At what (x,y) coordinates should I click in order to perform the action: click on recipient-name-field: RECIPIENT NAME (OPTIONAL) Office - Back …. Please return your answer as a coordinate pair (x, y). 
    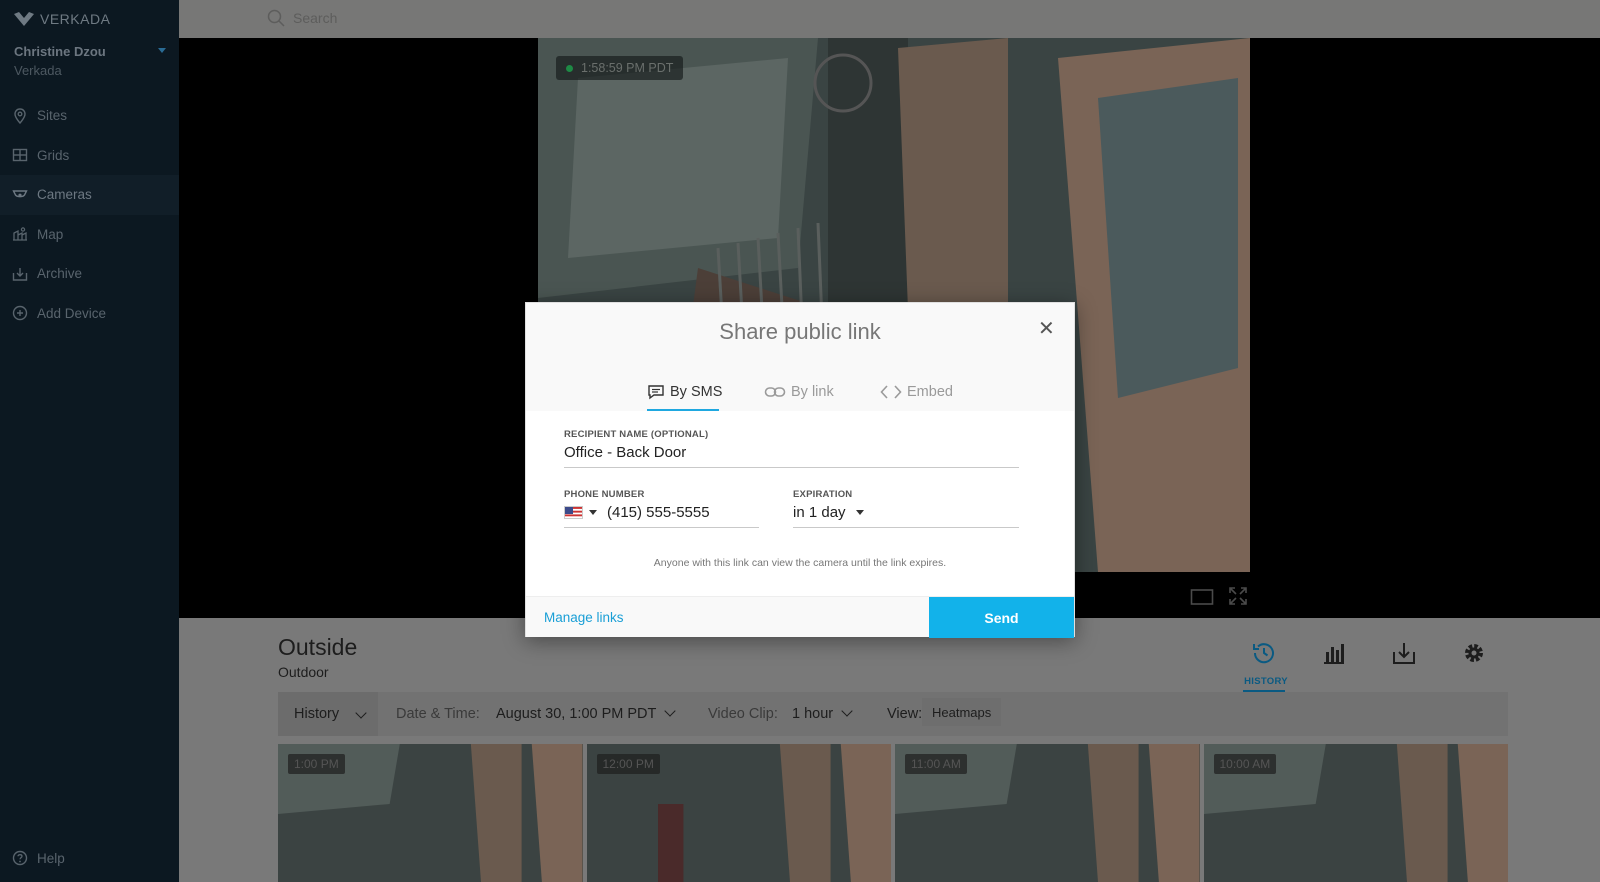
    Looking at the image, I should click on (791, 448).